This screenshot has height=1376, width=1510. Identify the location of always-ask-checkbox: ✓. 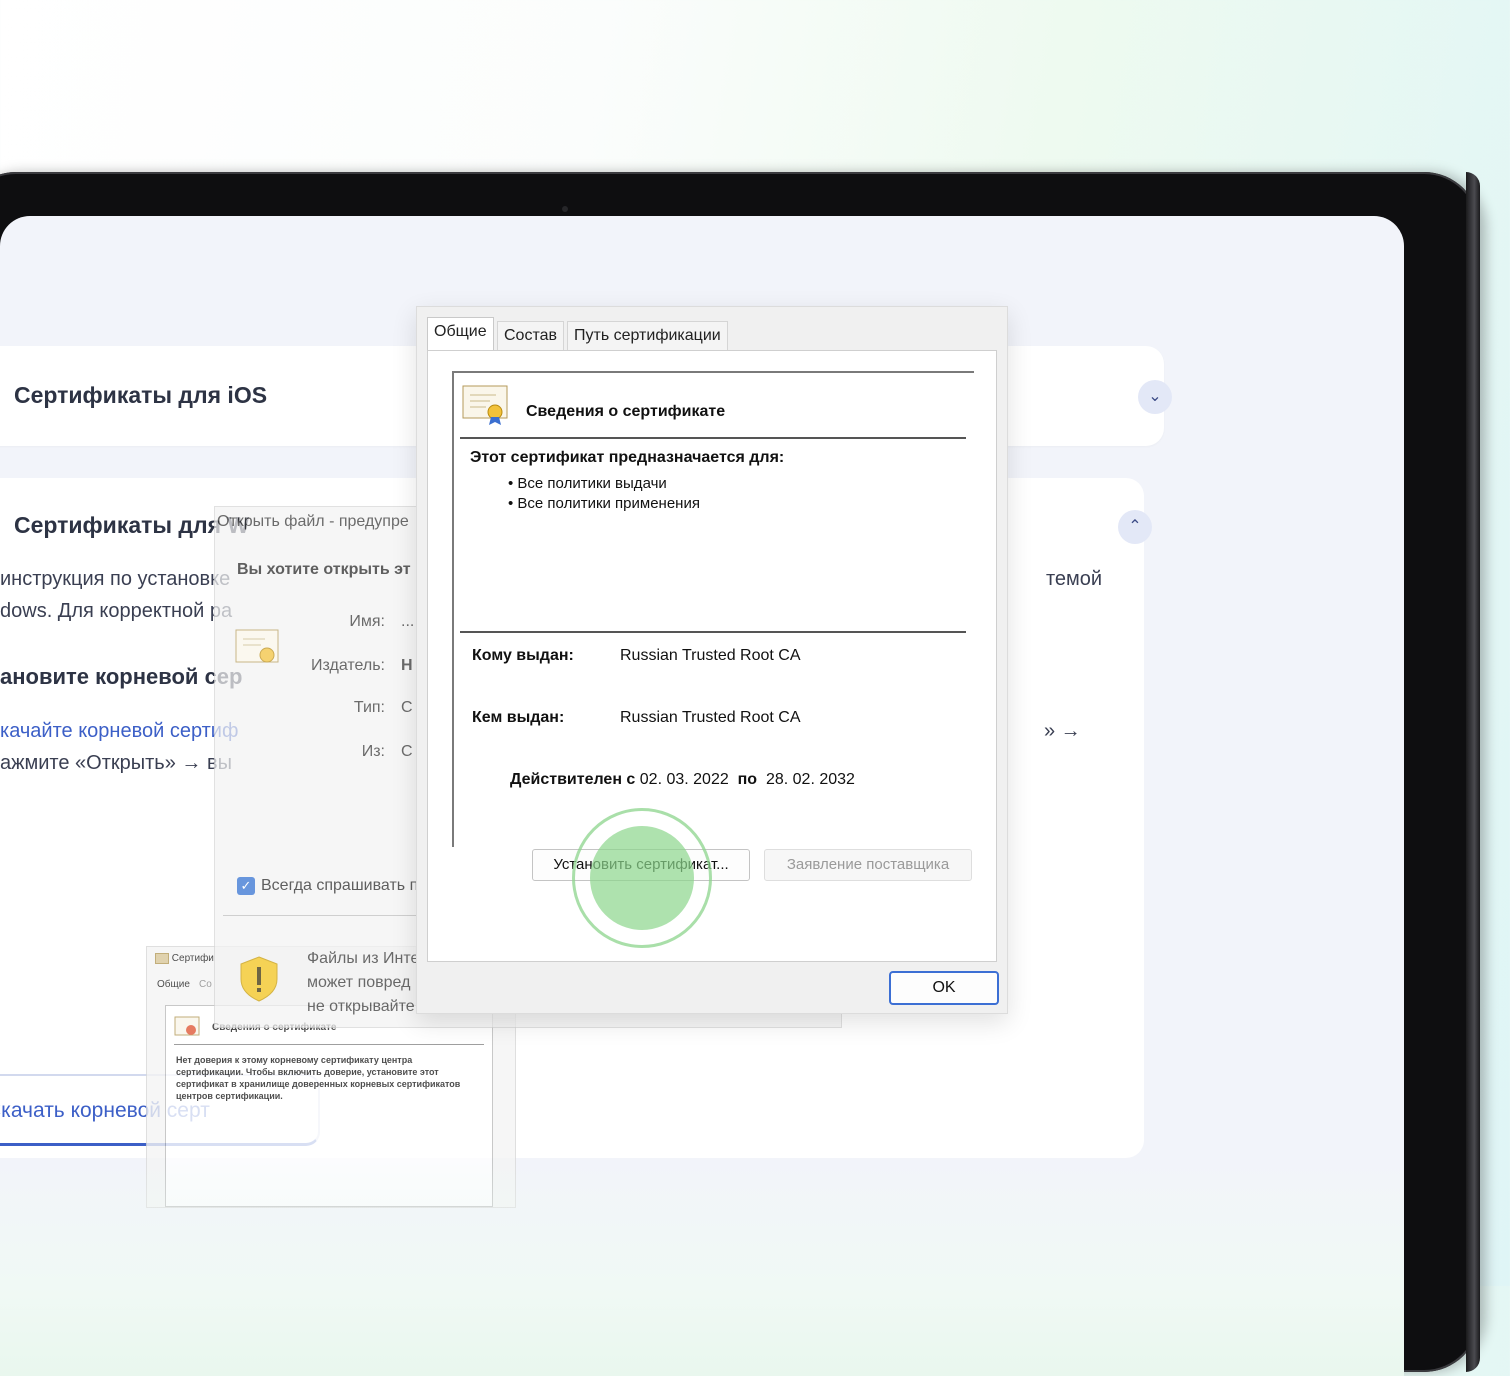
(246, 886).